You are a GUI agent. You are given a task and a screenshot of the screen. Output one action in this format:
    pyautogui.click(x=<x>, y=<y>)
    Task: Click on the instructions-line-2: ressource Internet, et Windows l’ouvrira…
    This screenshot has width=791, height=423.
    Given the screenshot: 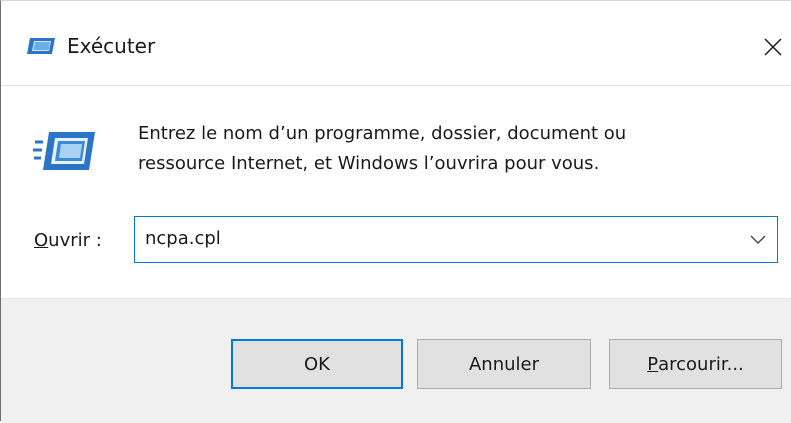 What is the action you would take?
    pyautogui.click(x=369, y=163)
    